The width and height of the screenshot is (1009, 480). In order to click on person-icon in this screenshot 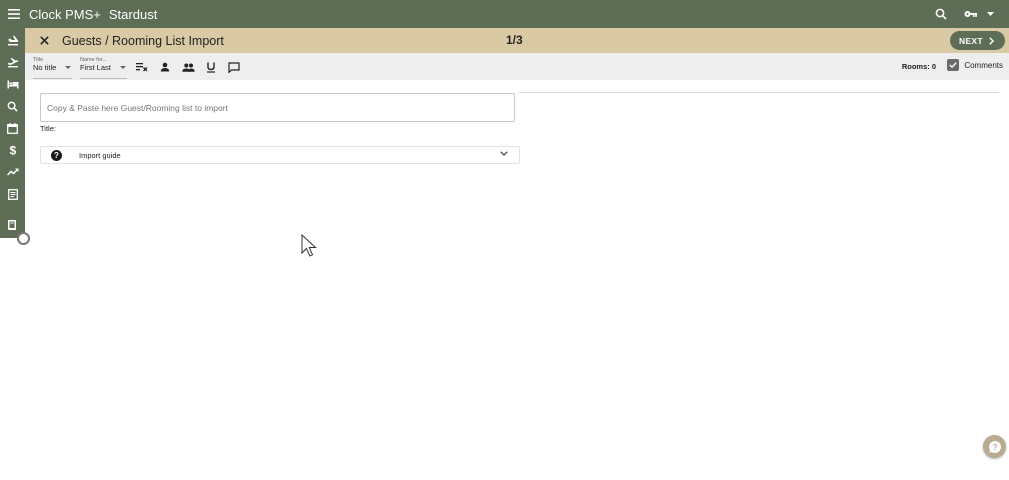, I will do `click(165, 67)`.